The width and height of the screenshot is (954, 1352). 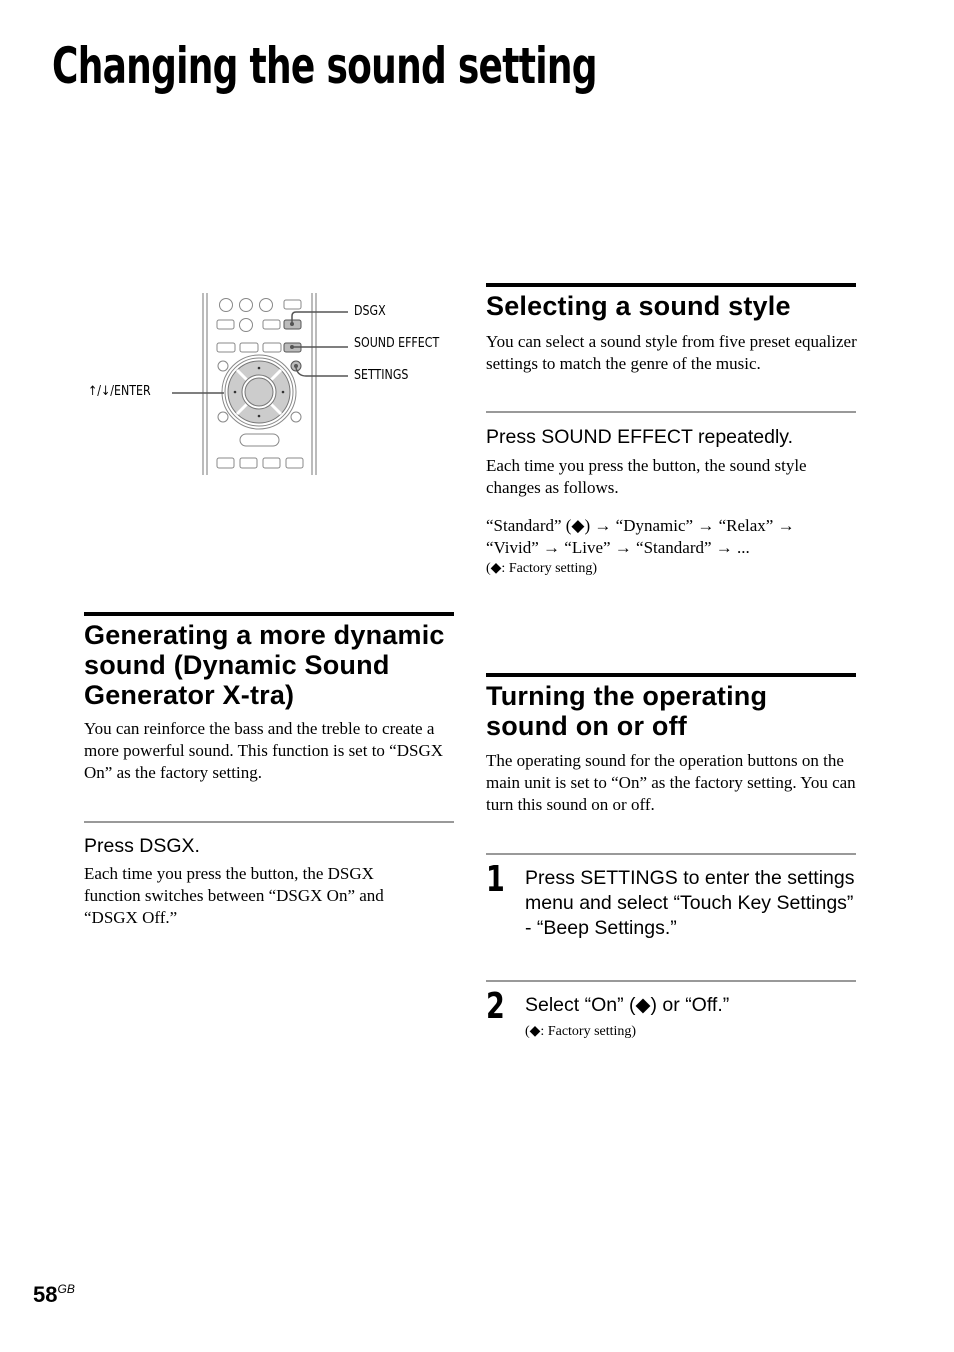 What do you see at coordinates (119, 391) in the screenshot?
I see `callout-enter: ↑/↓/ENTER` at bounding box center [119, 391].